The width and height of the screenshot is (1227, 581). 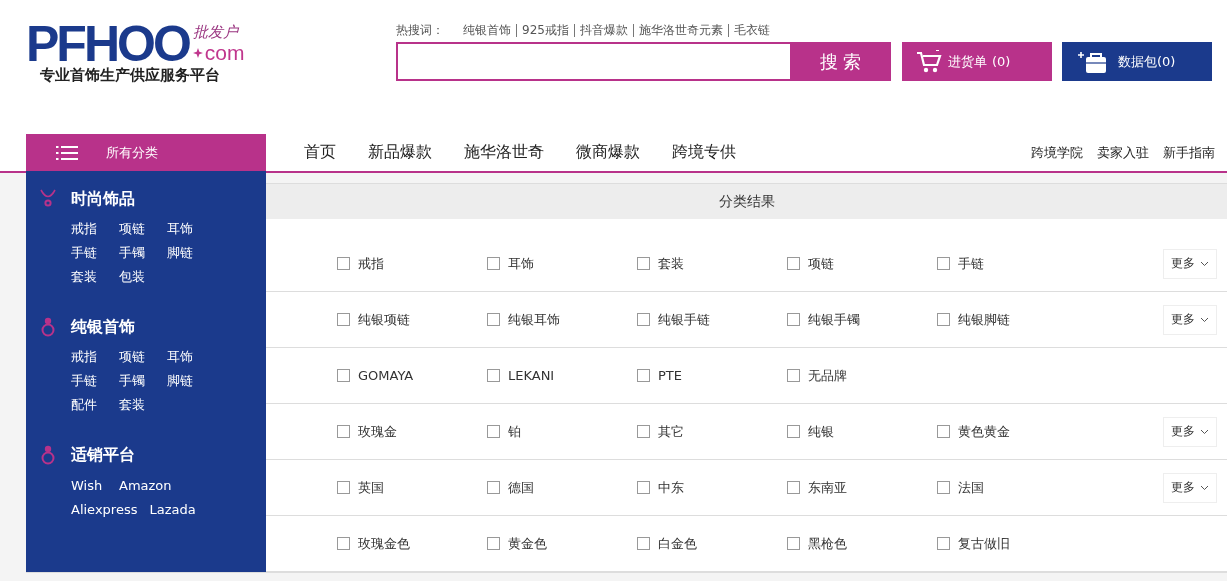 What do you see at coordinates (104, 509) in the screenshot?
I see `category-link: Aliexpress` at bounding box center [104, 509].